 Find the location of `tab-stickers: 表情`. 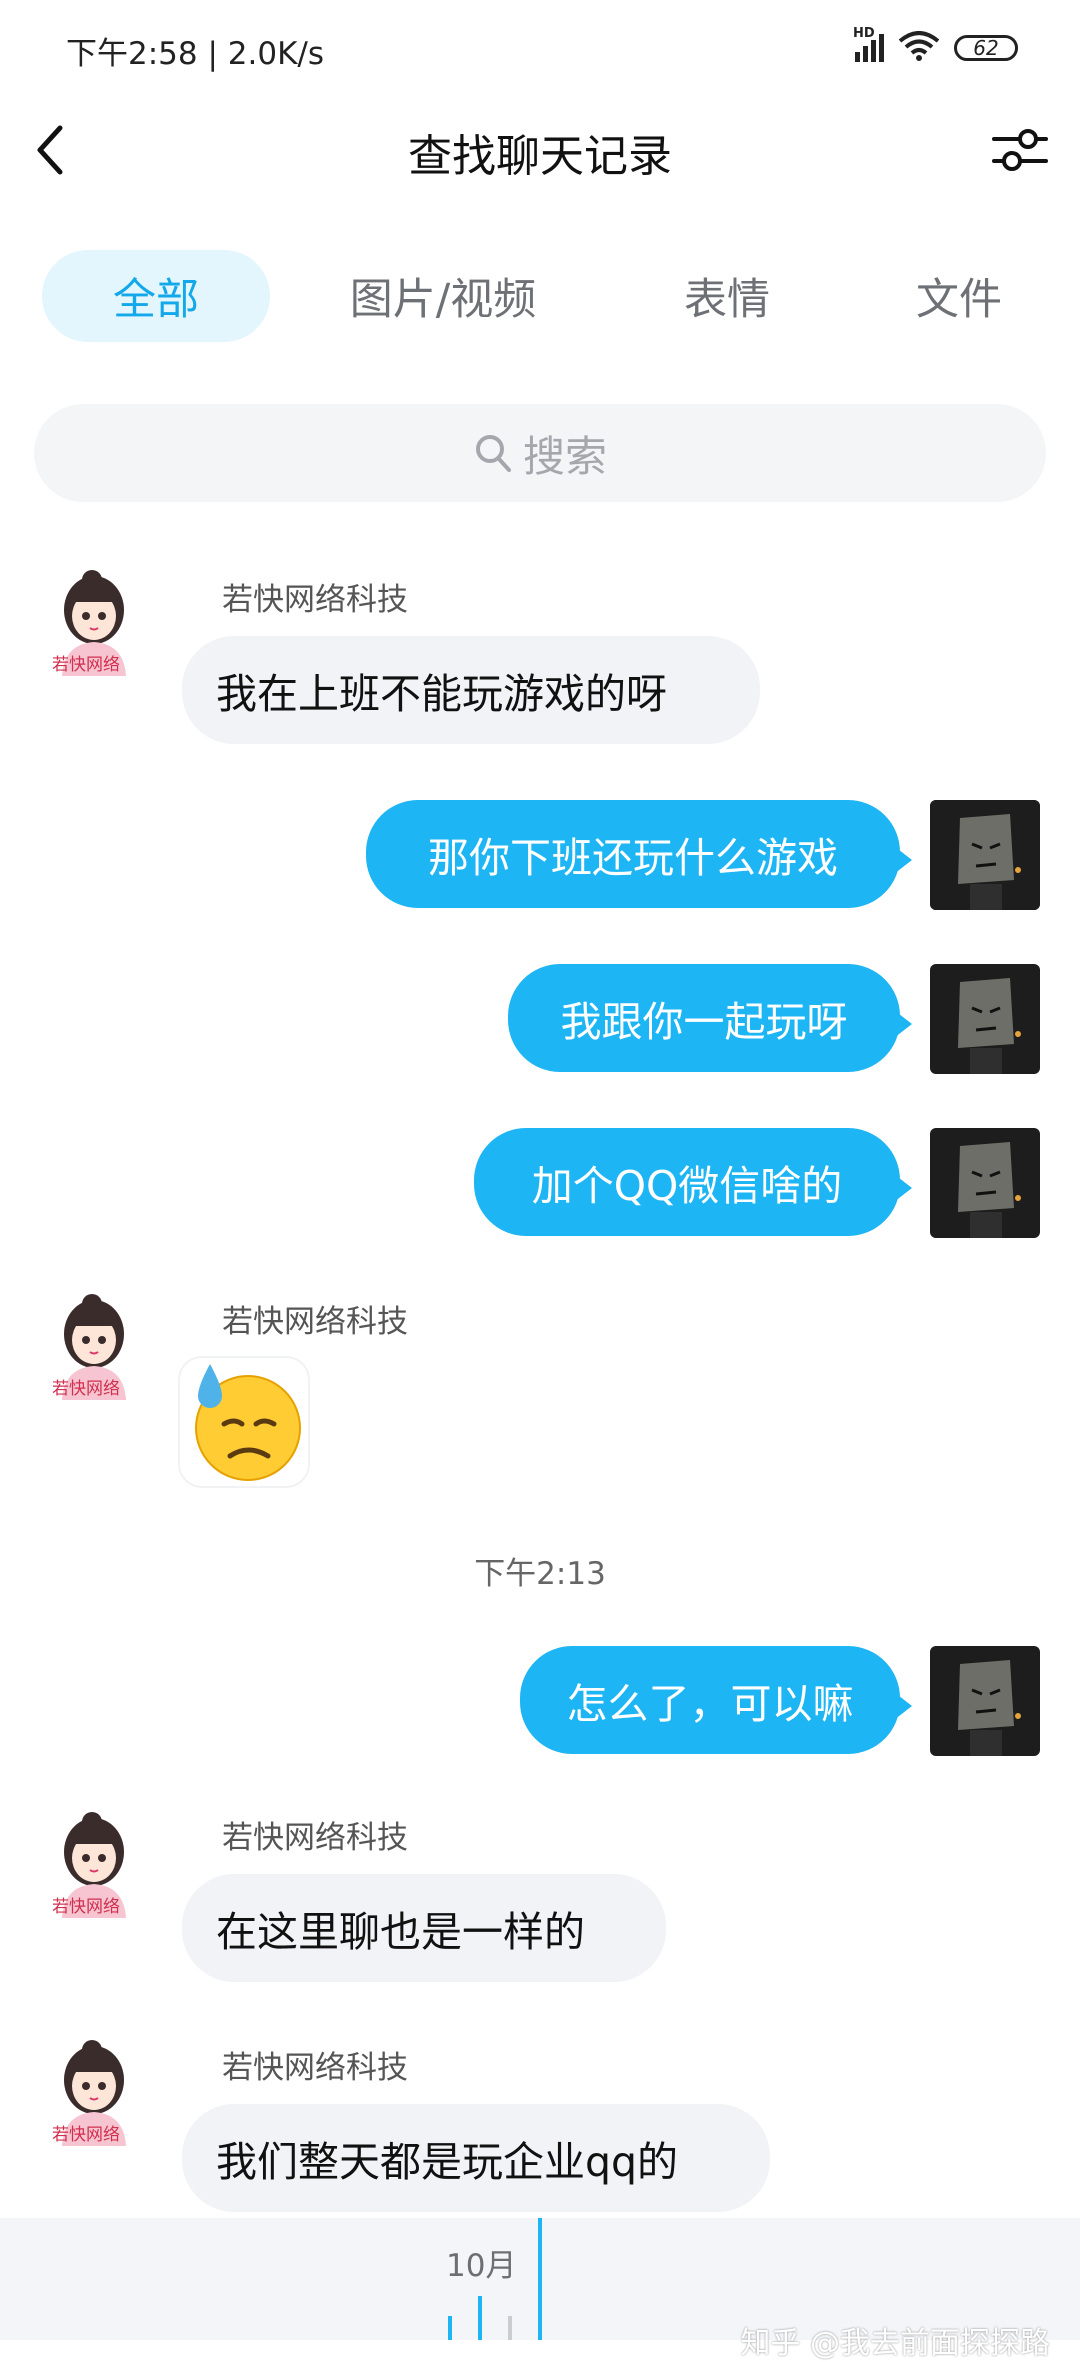

tab-stickers: 表情 is located at coordinates (727, 296).